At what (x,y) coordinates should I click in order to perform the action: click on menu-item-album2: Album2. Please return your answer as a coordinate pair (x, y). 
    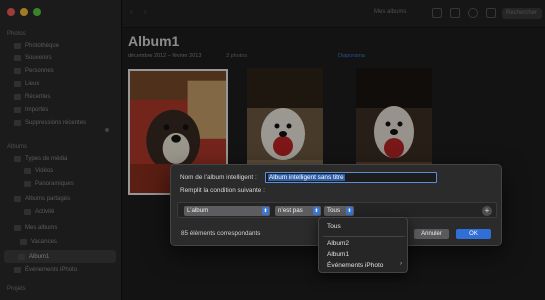
    Looking at the image, I should click on (338, 243).